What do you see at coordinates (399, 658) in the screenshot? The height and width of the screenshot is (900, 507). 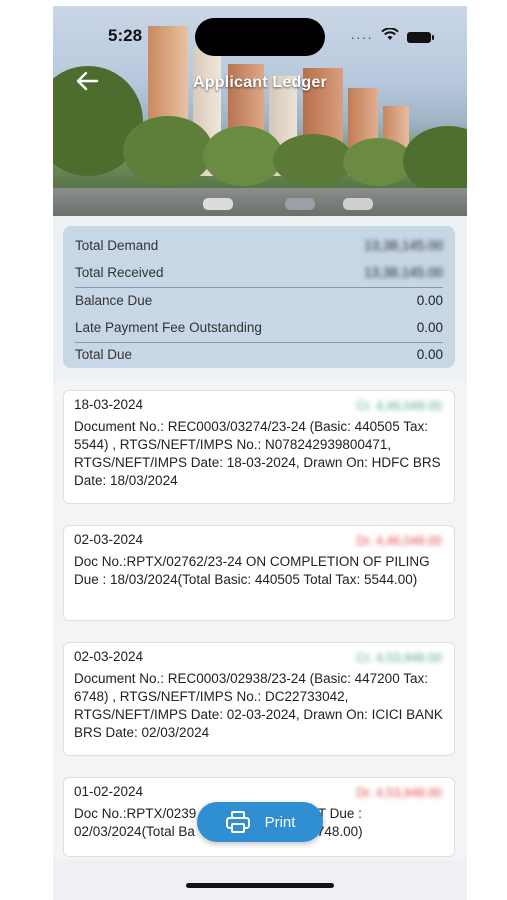 I see `entry-amount: Cr. 4,53,948.00` at bounding box center [399, 658].